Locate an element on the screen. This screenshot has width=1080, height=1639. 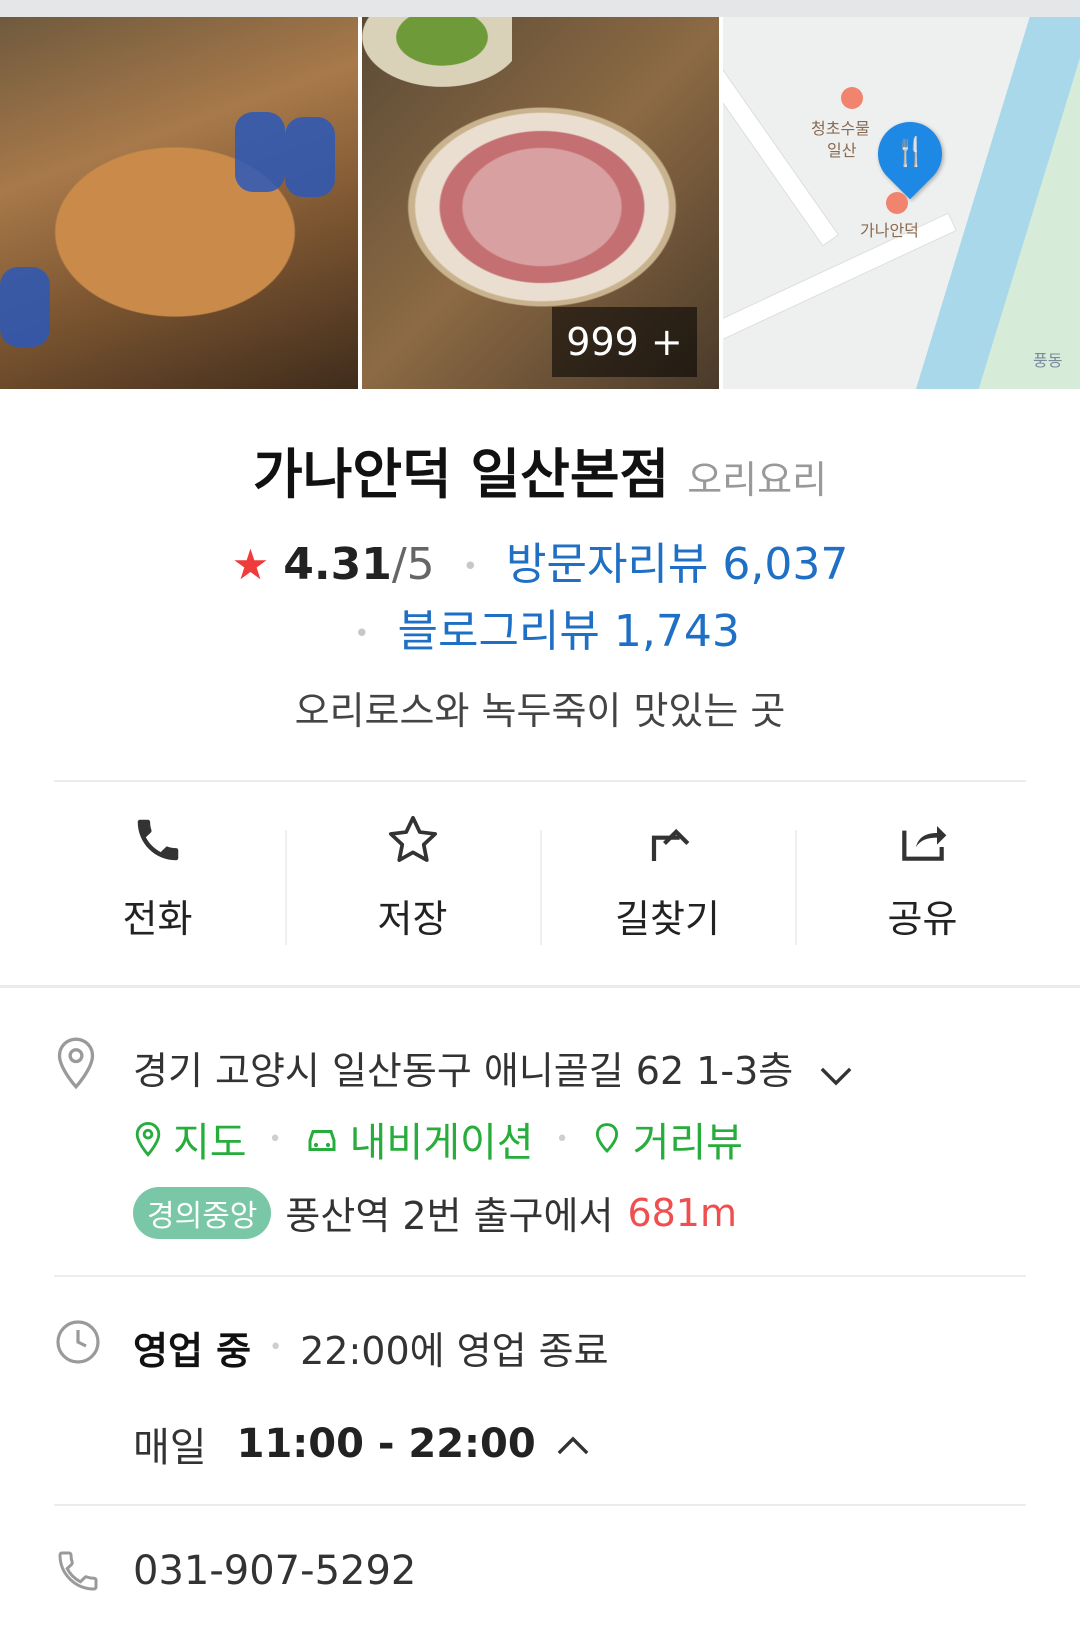
share-icon is located at coordinates (923, 840).